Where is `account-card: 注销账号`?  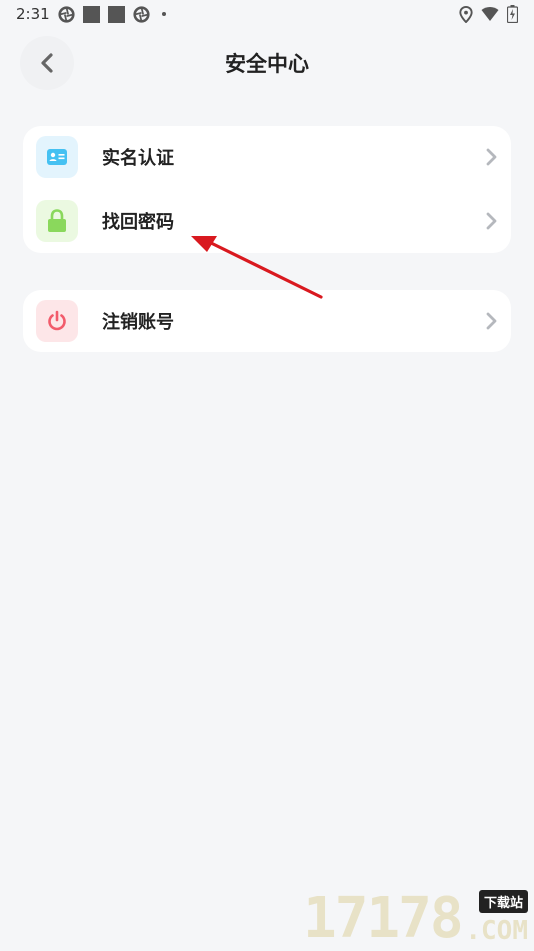
account-card: 注销账号 is located at coordinates (267, 321).